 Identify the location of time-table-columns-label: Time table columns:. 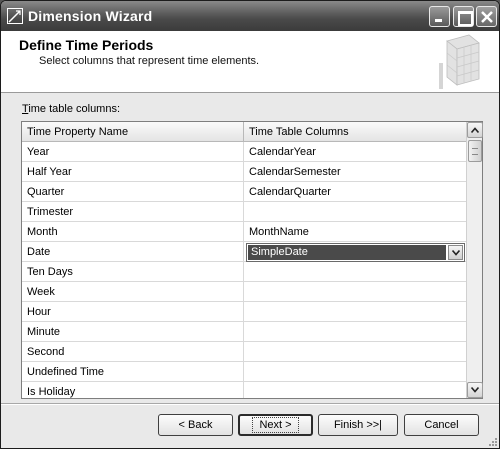
(71, 109).